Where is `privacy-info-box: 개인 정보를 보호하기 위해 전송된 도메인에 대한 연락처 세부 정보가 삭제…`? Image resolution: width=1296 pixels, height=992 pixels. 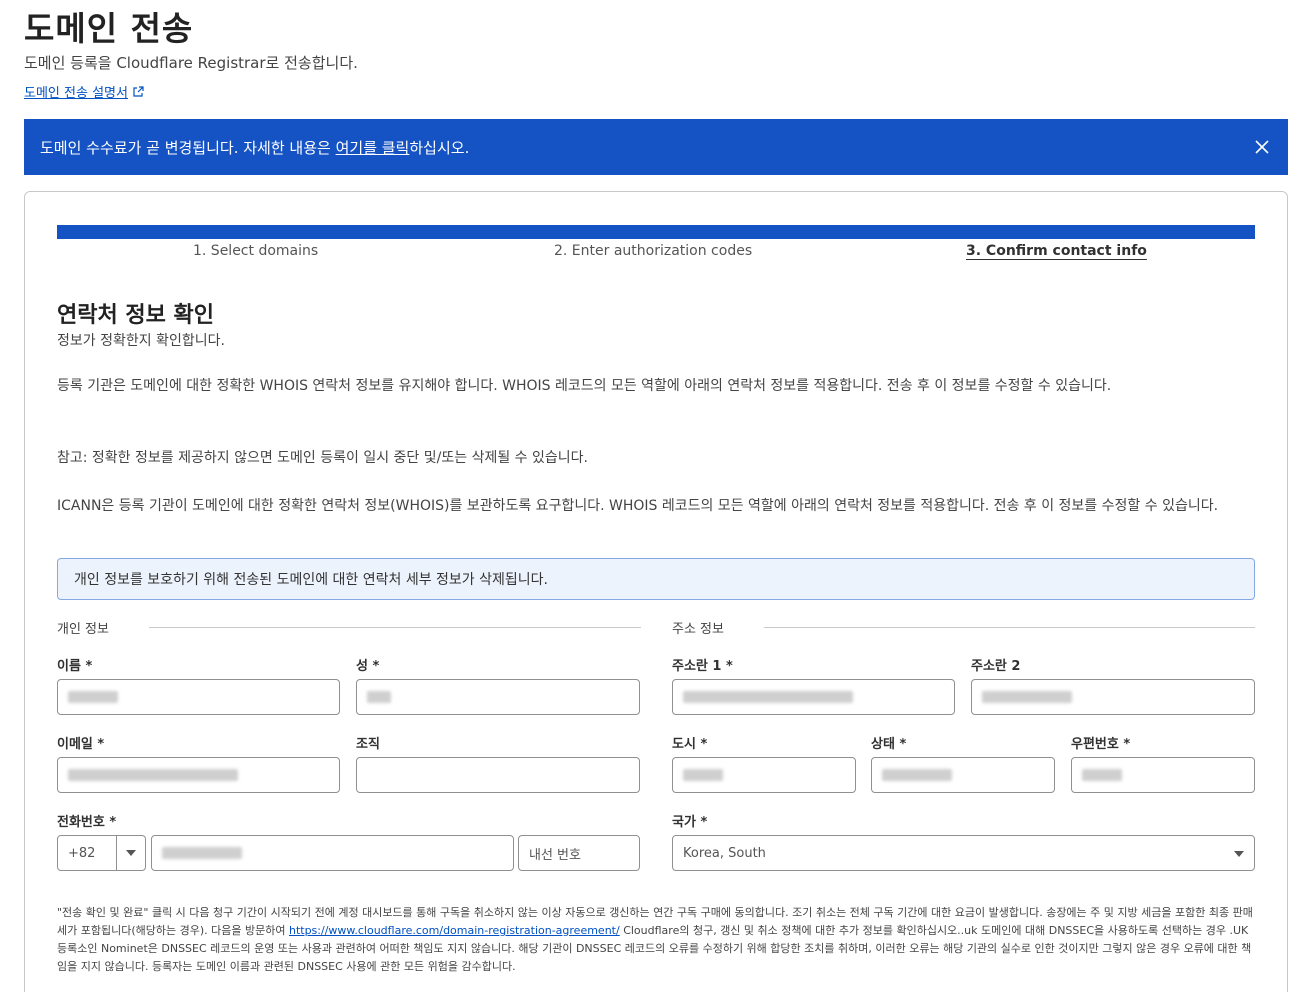
privacy-info-box: 개인 정보를 보호하기 위해 전송된 도메인에 대한 연락처 세부 정보가 삭제… is located at coordinates (656, 579).